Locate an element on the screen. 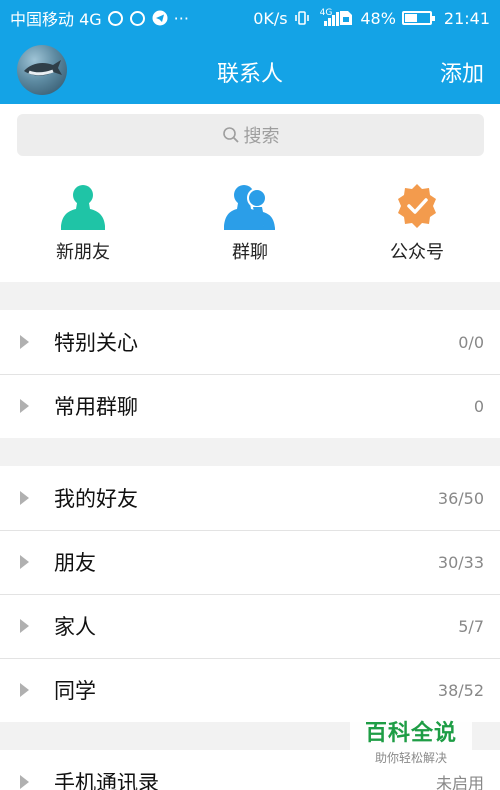 The image size is (500, 790). verified-badge-icon is located at coordinates (417, 206).